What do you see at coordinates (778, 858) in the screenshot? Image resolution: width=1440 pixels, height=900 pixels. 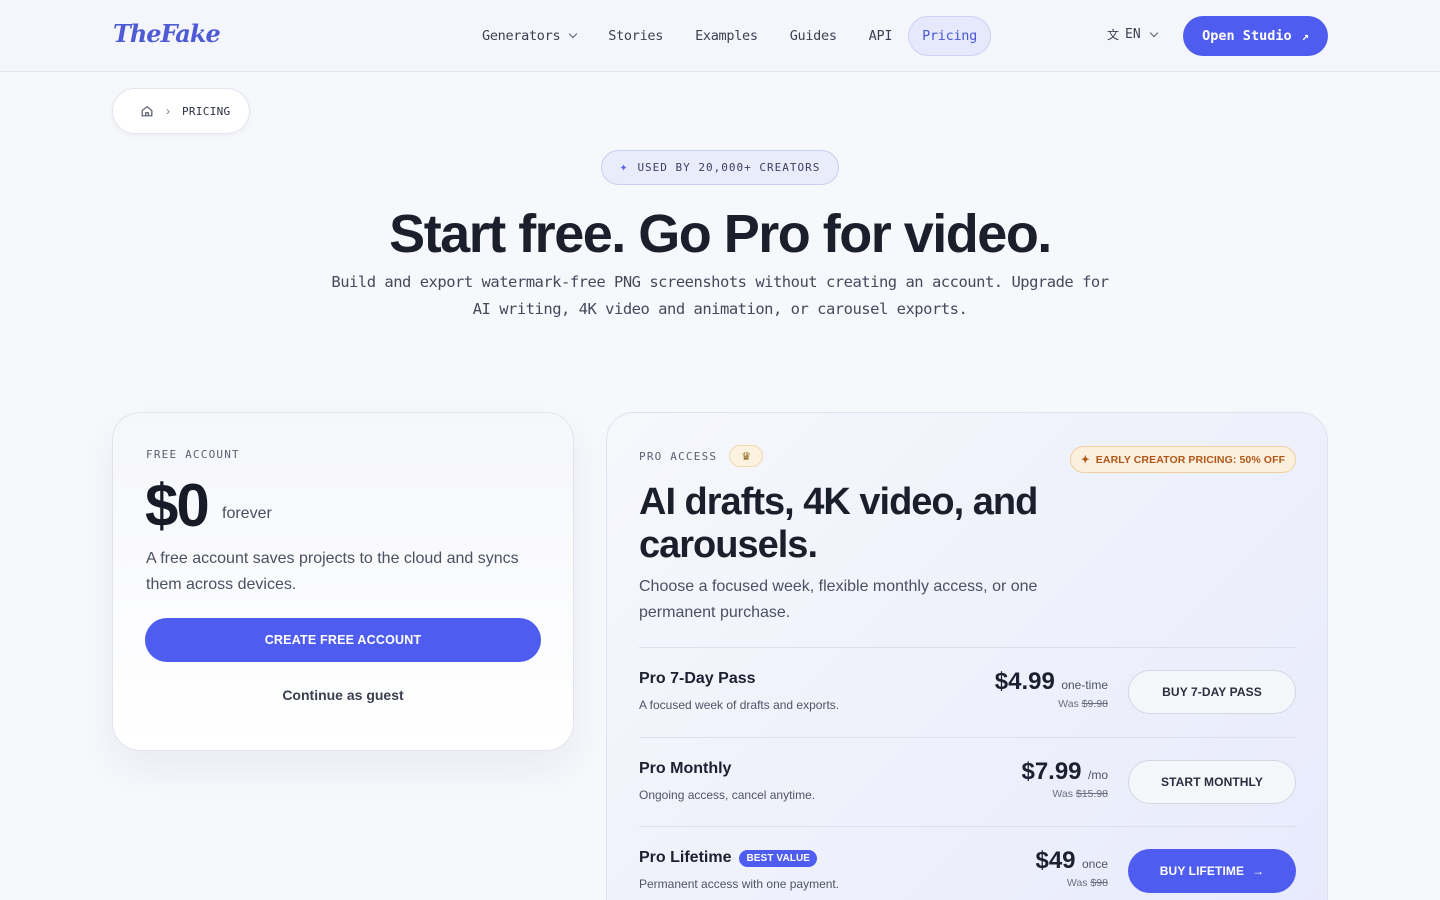 I see `best-value-badge: BEST VALUE` at bounding box center [778, 858].